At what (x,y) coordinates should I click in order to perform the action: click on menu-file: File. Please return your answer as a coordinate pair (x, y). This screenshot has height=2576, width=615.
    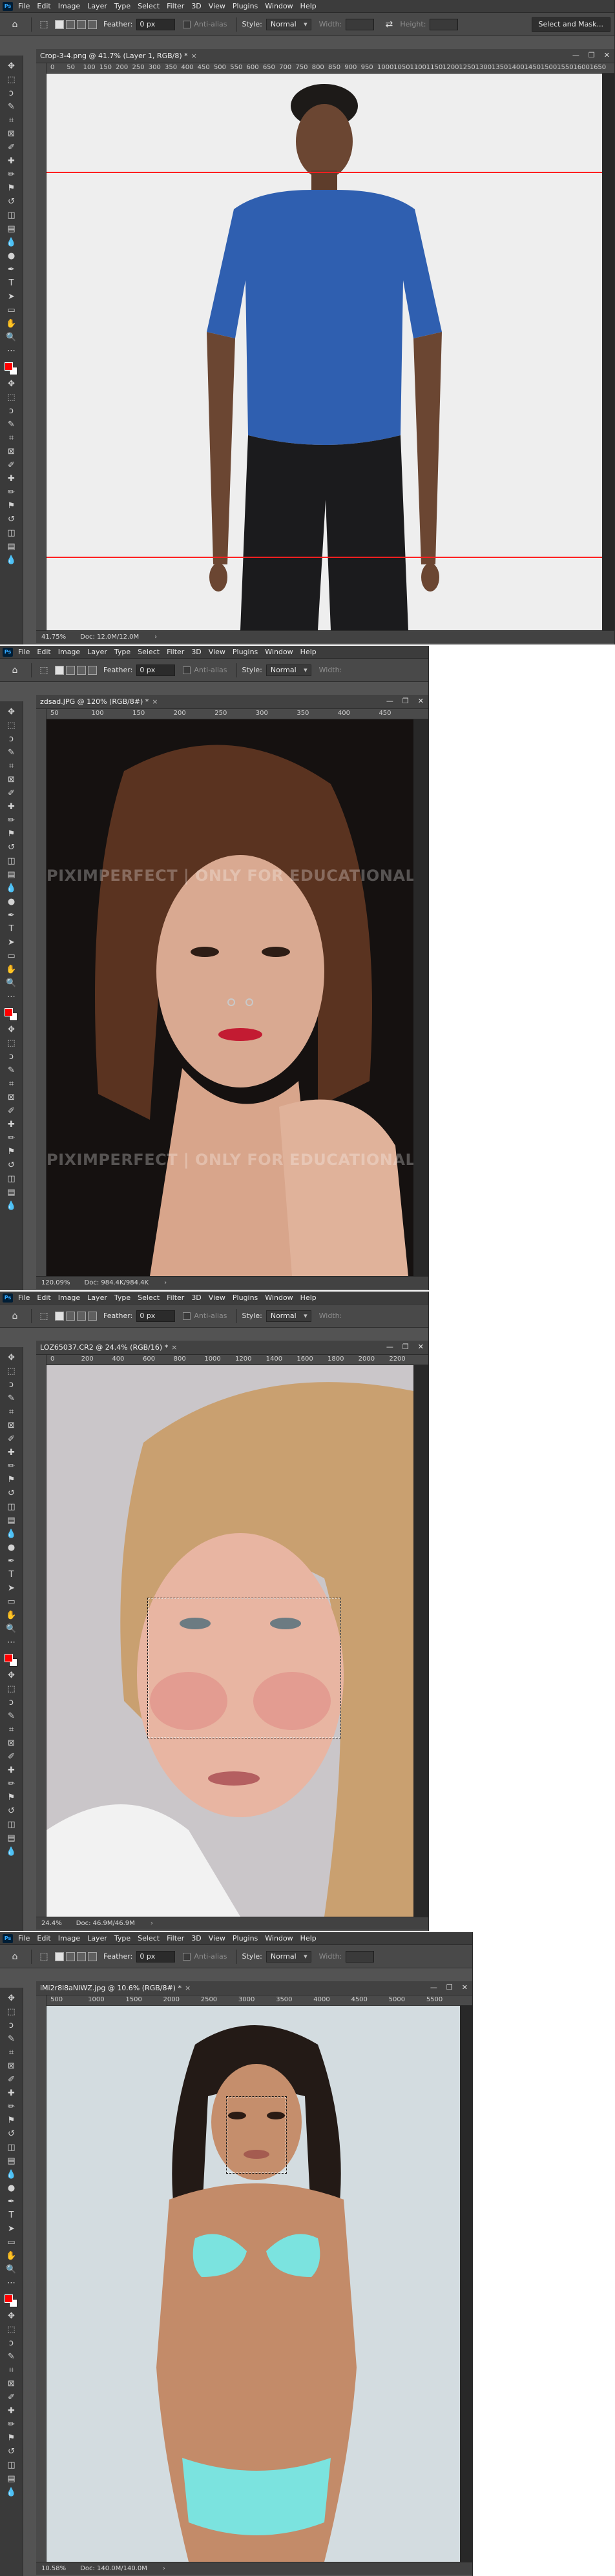
    Looking at the image, I should click on (24, 6).